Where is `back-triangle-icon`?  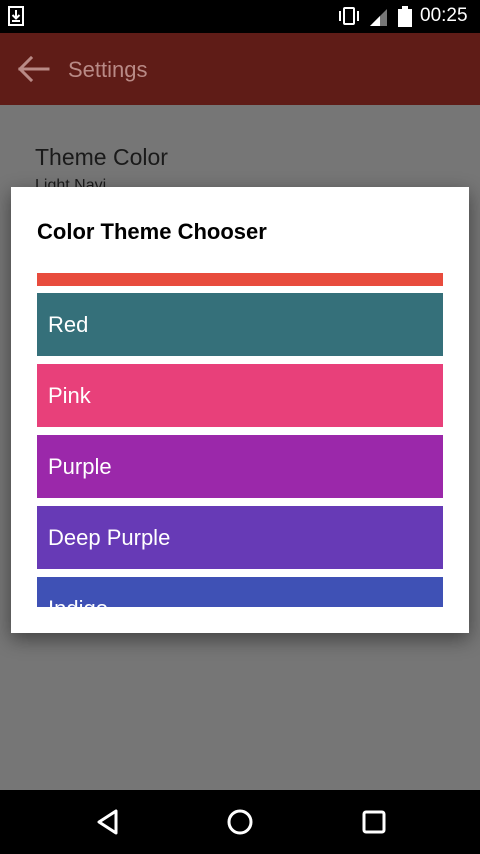
back-triangle-icon is located at coordinates (108, 822).